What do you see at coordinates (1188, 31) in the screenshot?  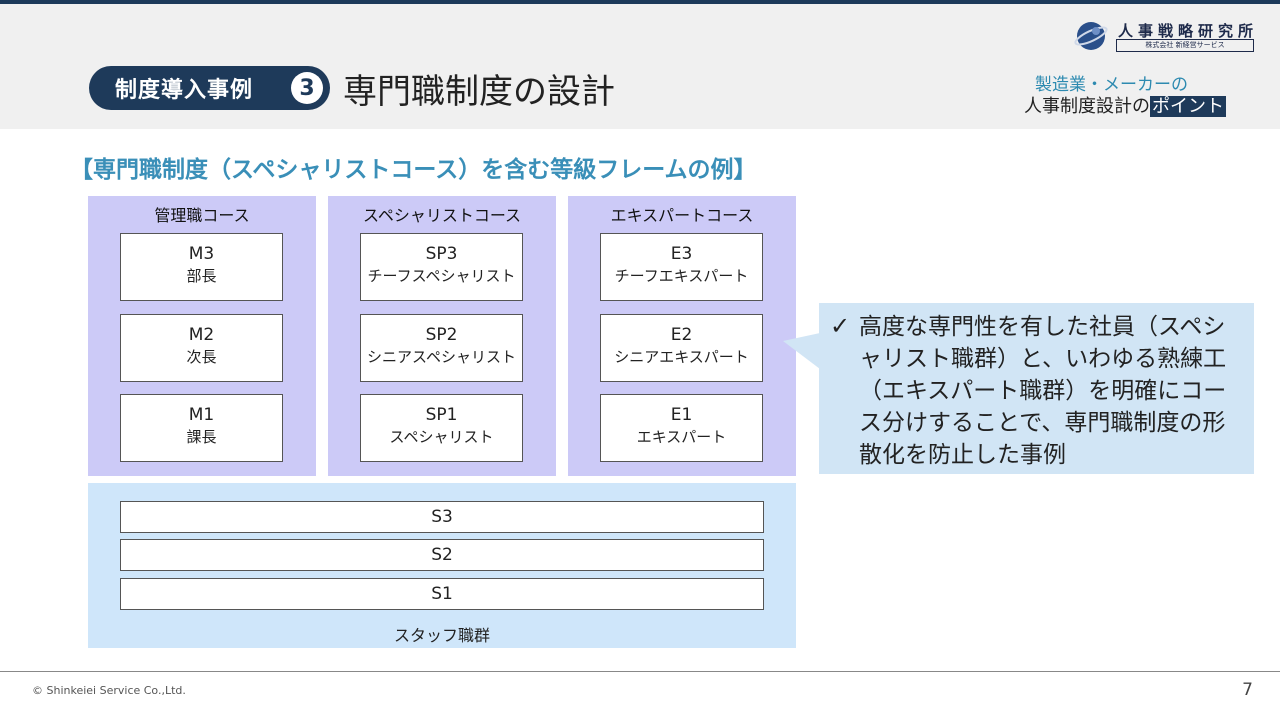 I see `logo-name: 人事戦略研究所` at bounding box center [1188, 31].